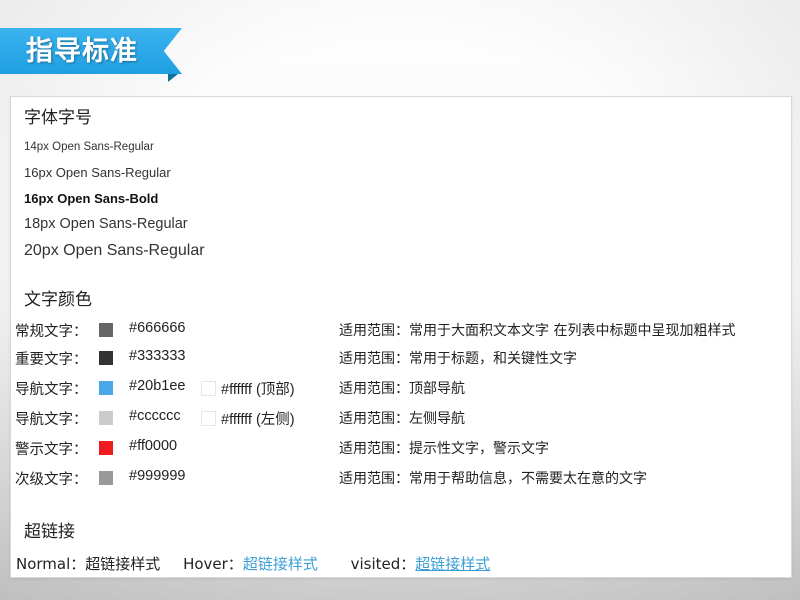 This screenshot has height=600, width=800. Describe the element at coordinates (51, 332) in the screenshot. I see `color-row-label: 常规文字：` at that location.